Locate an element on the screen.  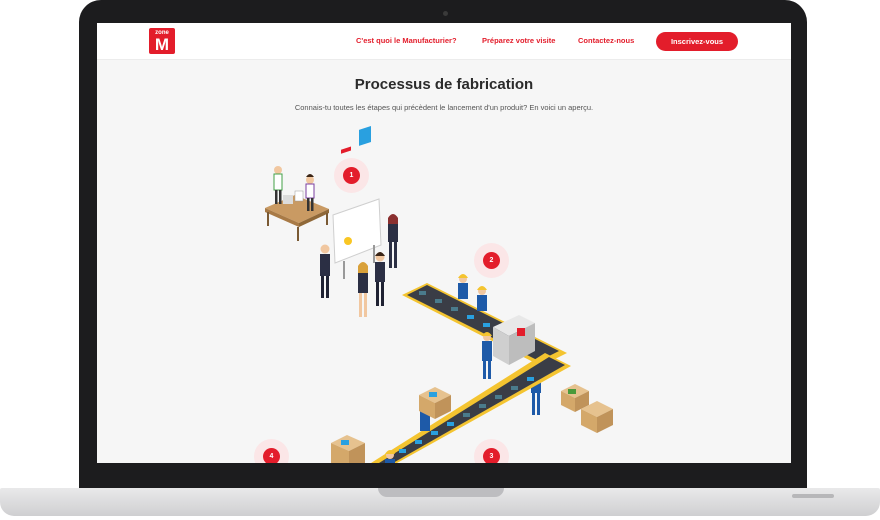
step-number: 3 is located at coordinates (491, 455).